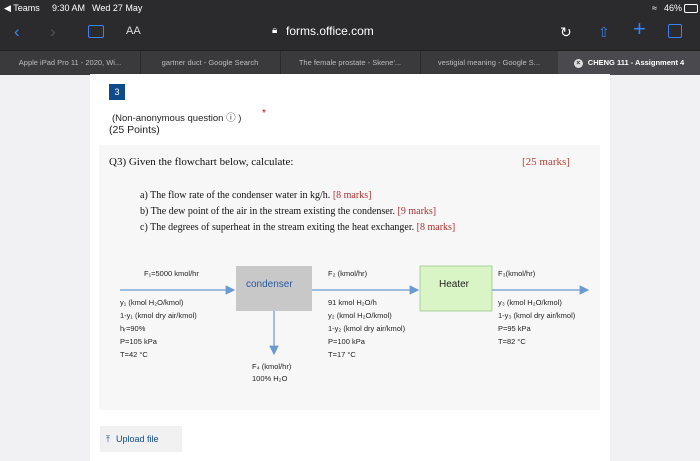  I want to click on stream2-line: 1-y₂ (kmol dry air/kmol), so click(367, 328).